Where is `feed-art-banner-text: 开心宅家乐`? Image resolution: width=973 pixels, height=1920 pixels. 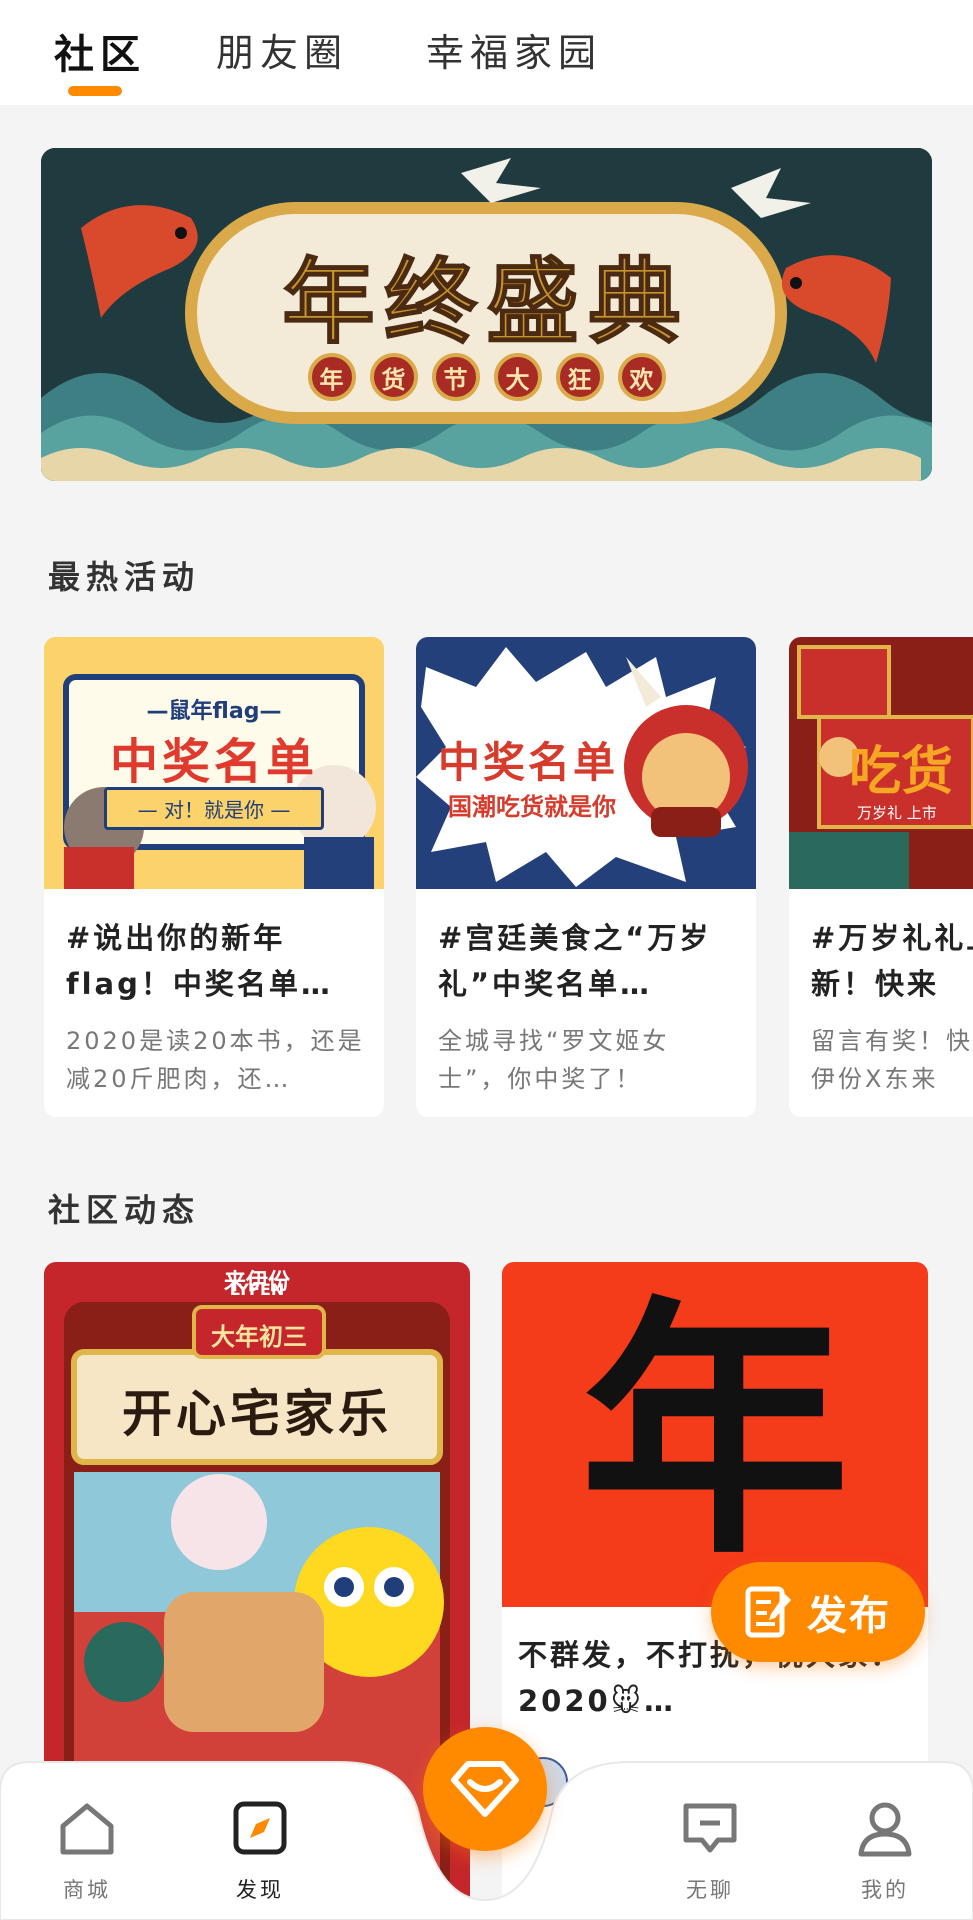
feed-art-banner-text: 开心宅家乐 is located at coordinates (257, 1414).